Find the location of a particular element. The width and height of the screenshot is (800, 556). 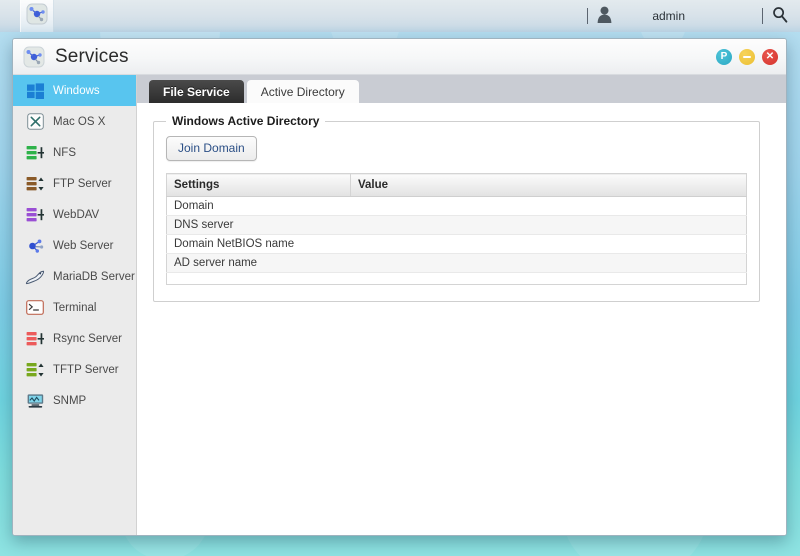

sidebar-item-label: TFTP Server is located at coordinates (86, 369).